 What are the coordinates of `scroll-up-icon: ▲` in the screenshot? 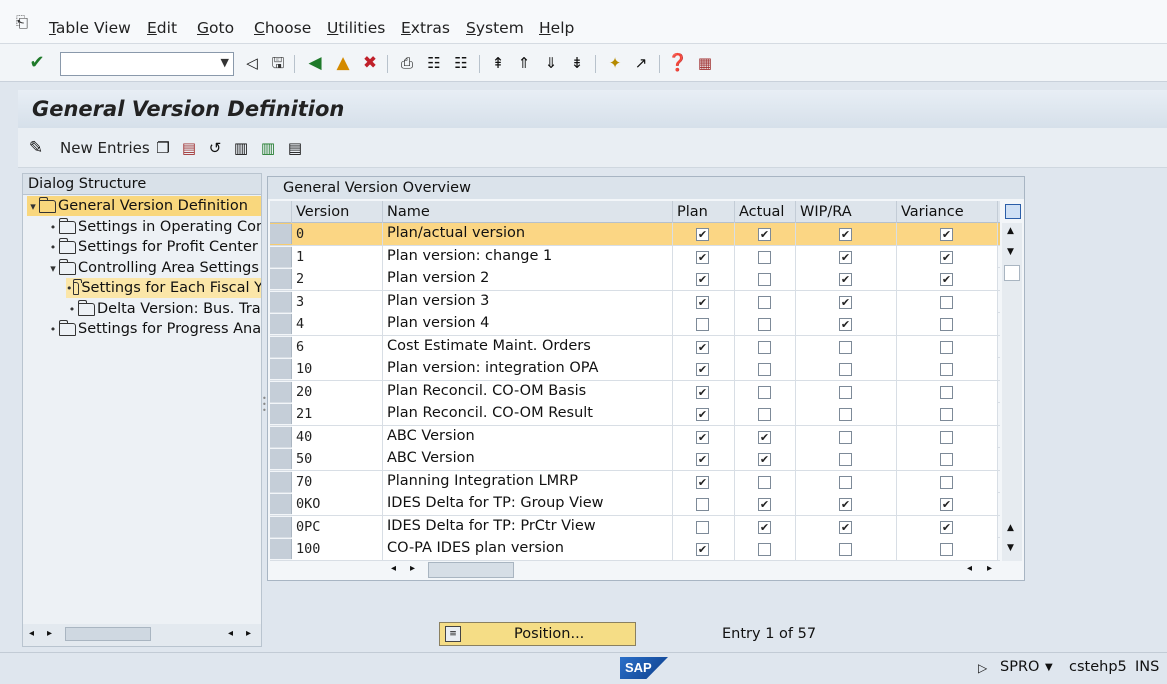 It's located at (1010, 231).